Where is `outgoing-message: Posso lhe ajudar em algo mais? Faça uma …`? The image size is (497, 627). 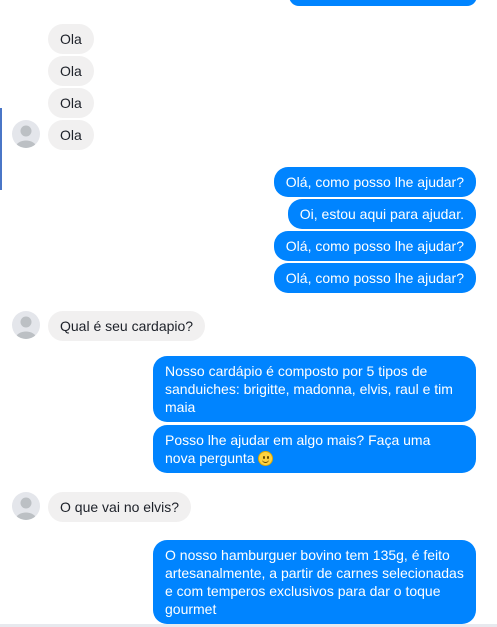 outgoing-message: Posso lhe ajudar em algo mais? Faça uma … is located at coordinates (314, 449).